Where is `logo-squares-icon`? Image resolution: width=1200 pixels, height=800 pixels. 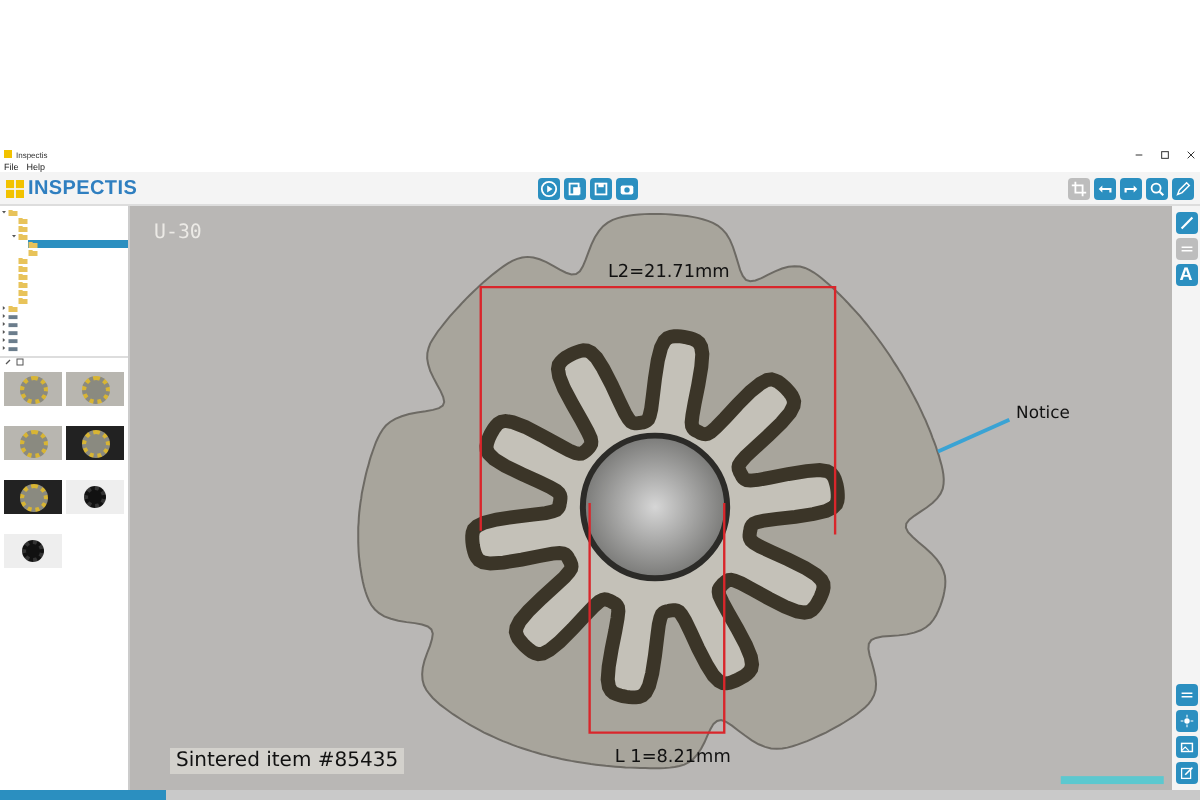 logo-squares-icon is located at coordinates (15, 188).